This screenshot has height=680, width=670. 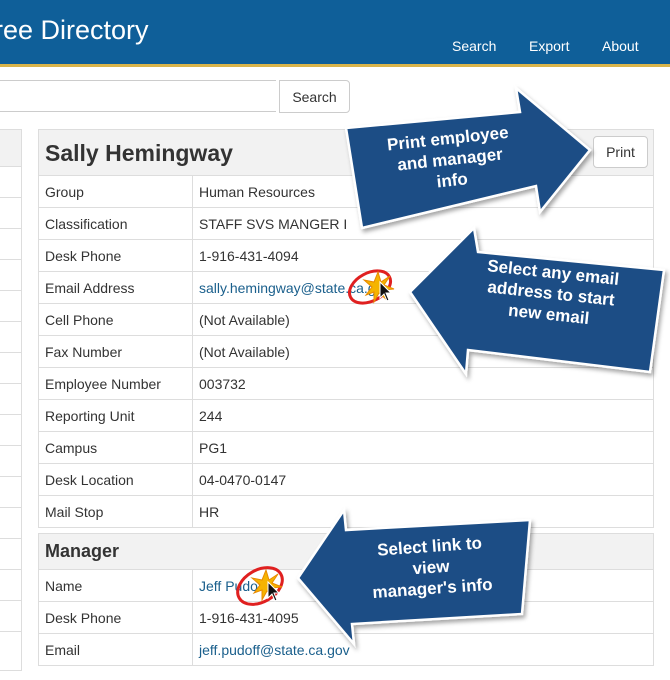 I want to click on callout-manager-text: Select link to view manager's info, so click(x=432, y=568).